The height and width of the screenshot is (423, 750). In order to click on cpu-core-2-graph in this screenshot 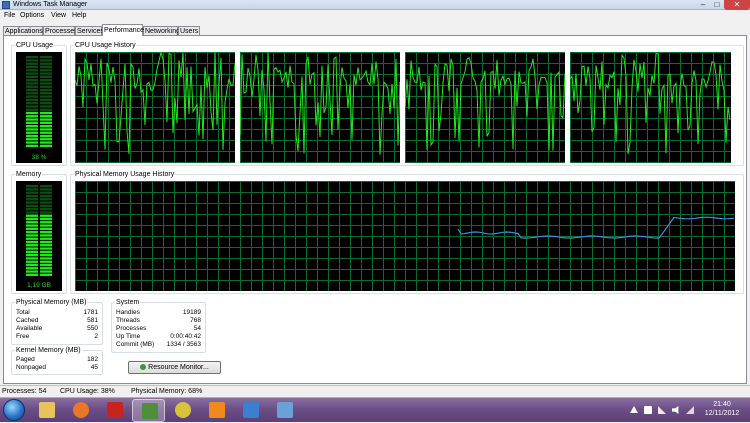, I will do `click(320, 107)`.